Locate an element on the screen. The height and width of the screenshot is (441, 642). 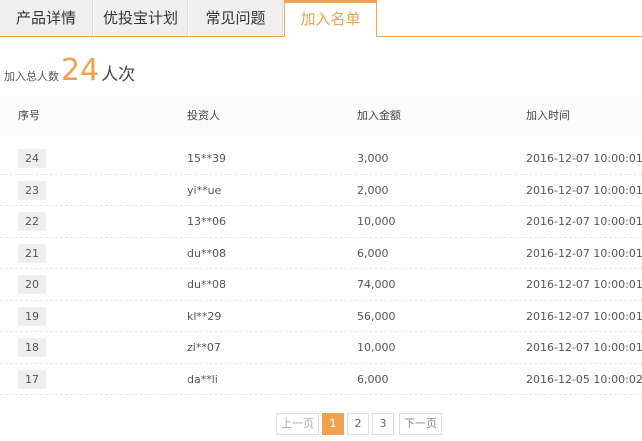
table-row: 20 du**08 74,000 2016-12-07 10:00:01 is located at coordinates (321, 285).